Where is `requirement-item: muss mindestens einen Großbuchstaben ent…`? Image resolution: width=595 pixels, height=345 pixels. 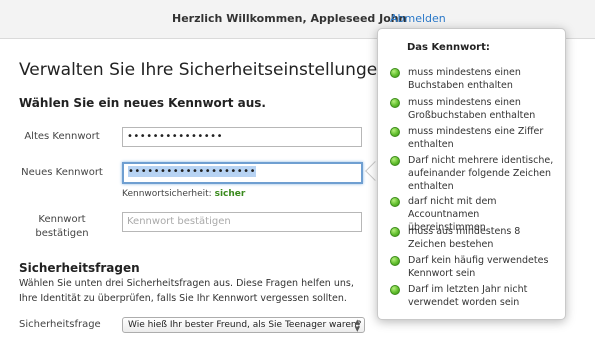 requirement-item: muss mindestens einen Großbuchstaben ent… is located at coordinates (475, 109).